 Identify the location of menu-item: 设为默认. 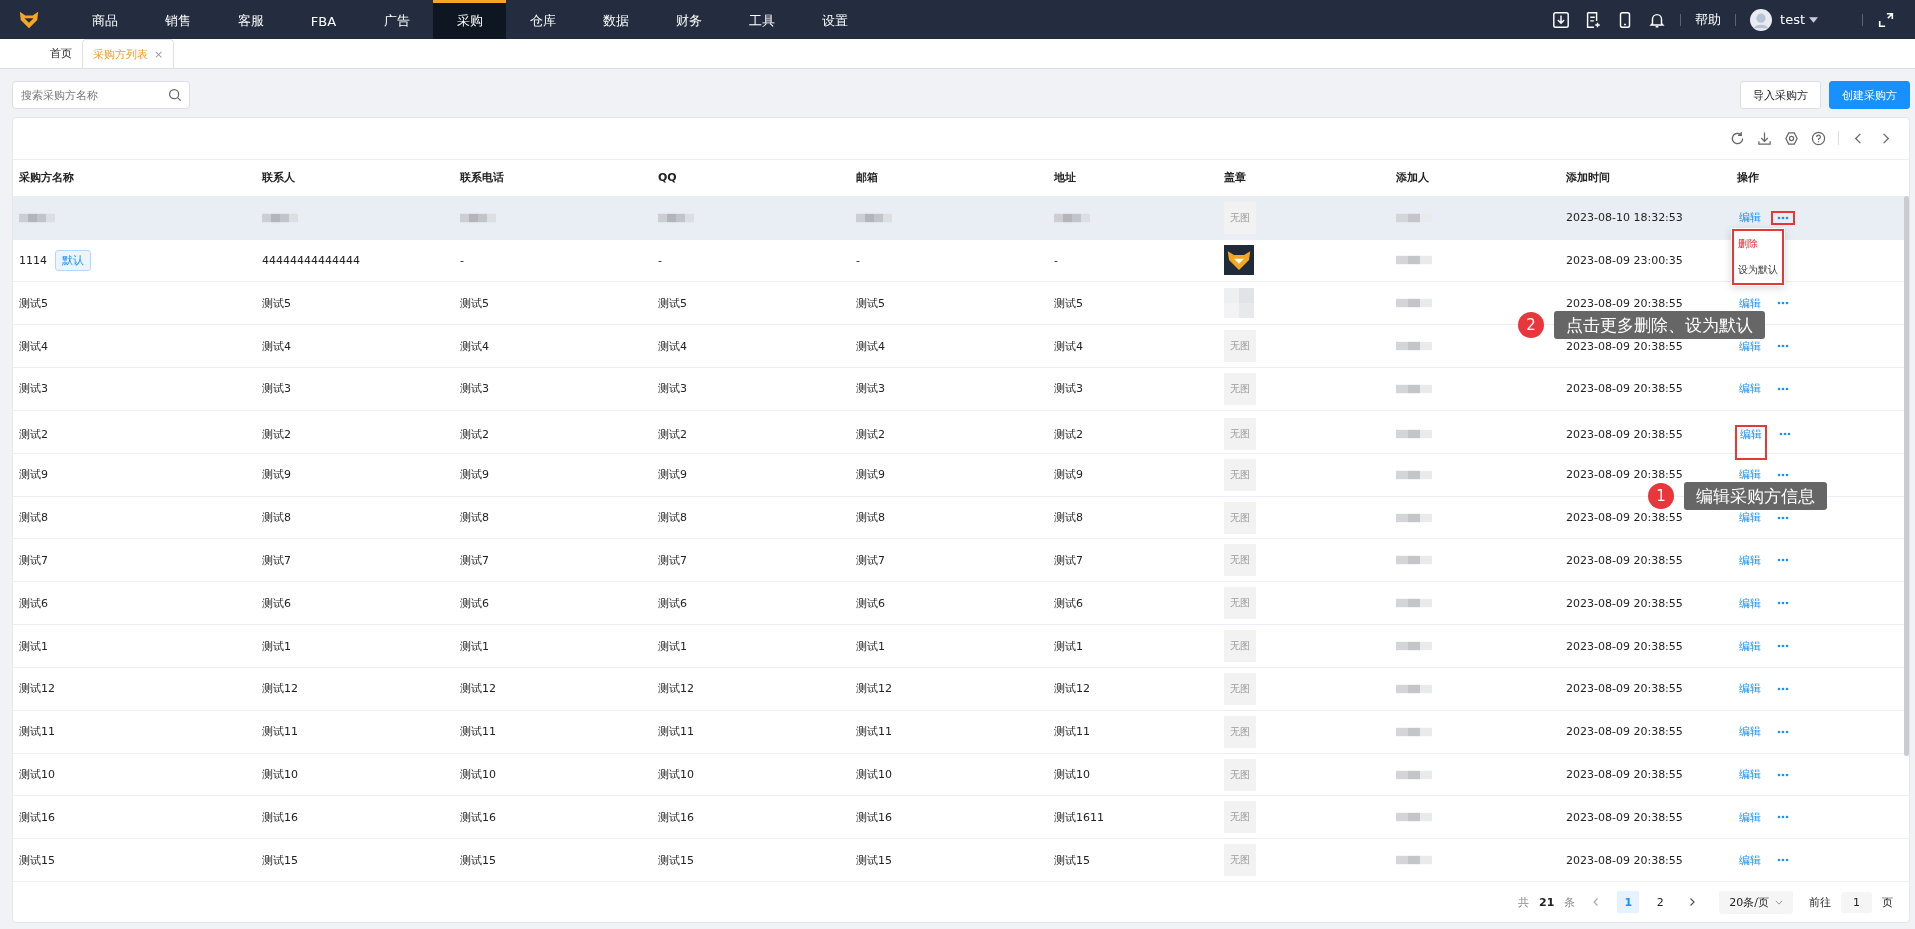
(1758, 270).